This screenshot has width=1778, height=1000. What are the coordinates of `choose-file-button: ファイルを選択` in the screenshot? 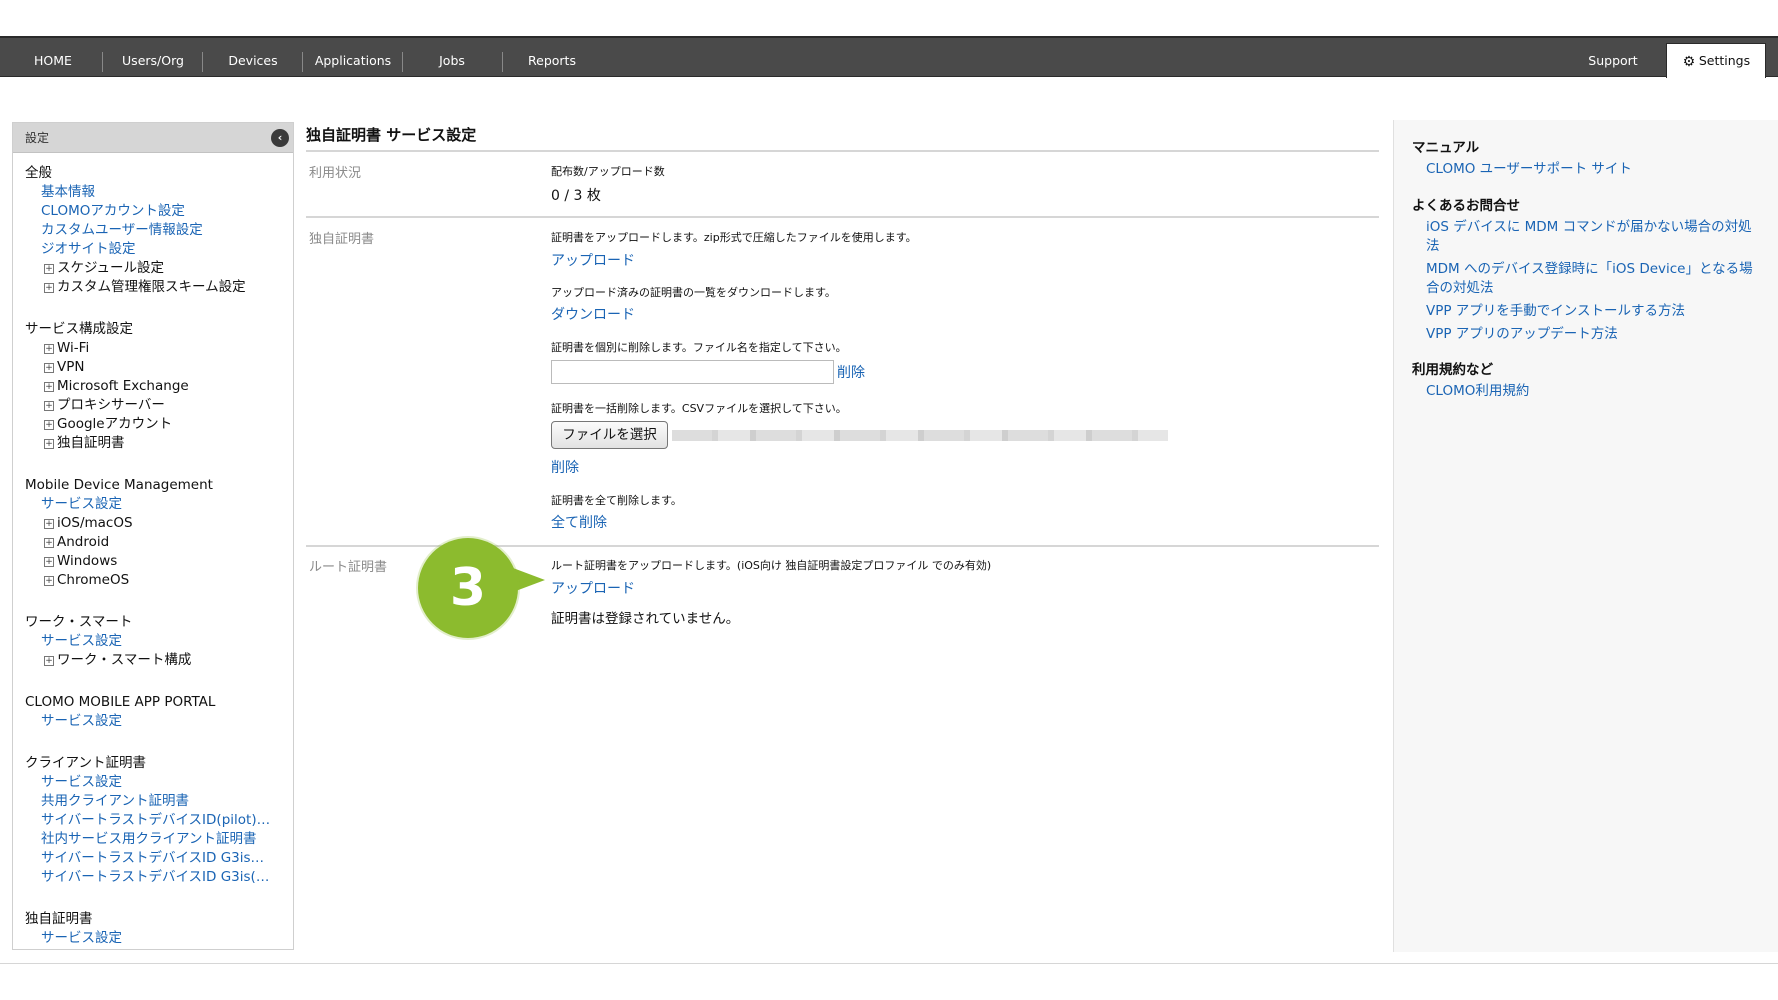 It's located at (609, 435).